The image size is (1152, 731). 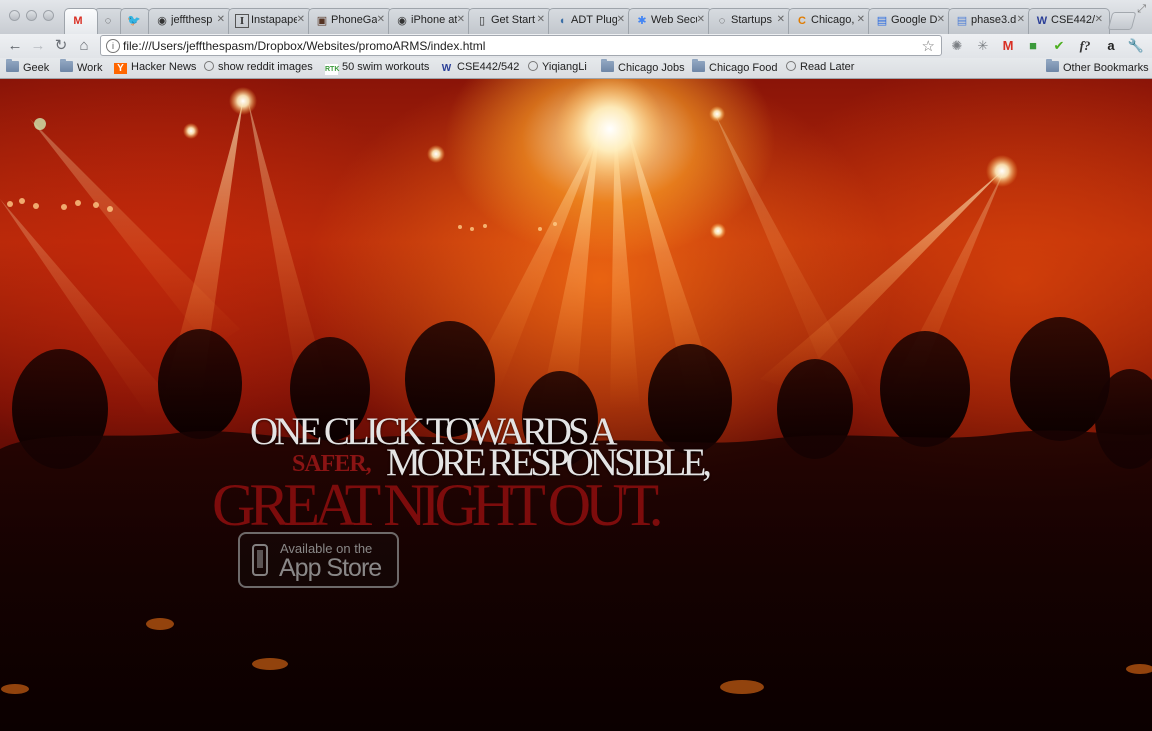 What do you see at coordinates (84, 46) in the screenshot?
I see `home-icon: ⌂` at bounding box center [84, 46].